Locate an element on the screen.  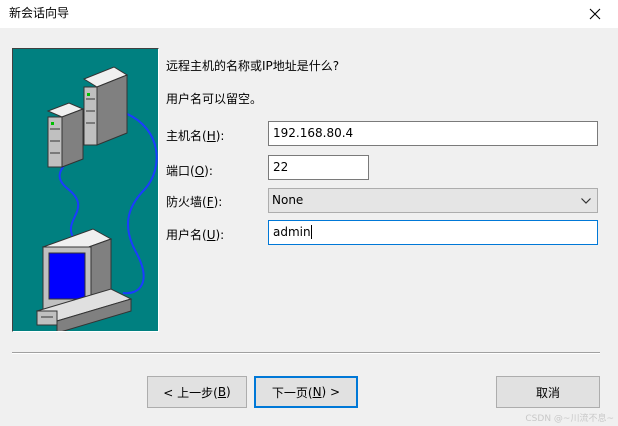
username-input: admin is located at coordinates (433, 232).